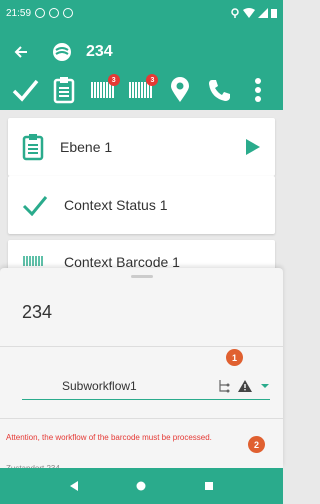  I want to click on clock-text: 21:59, so click(19, 13).